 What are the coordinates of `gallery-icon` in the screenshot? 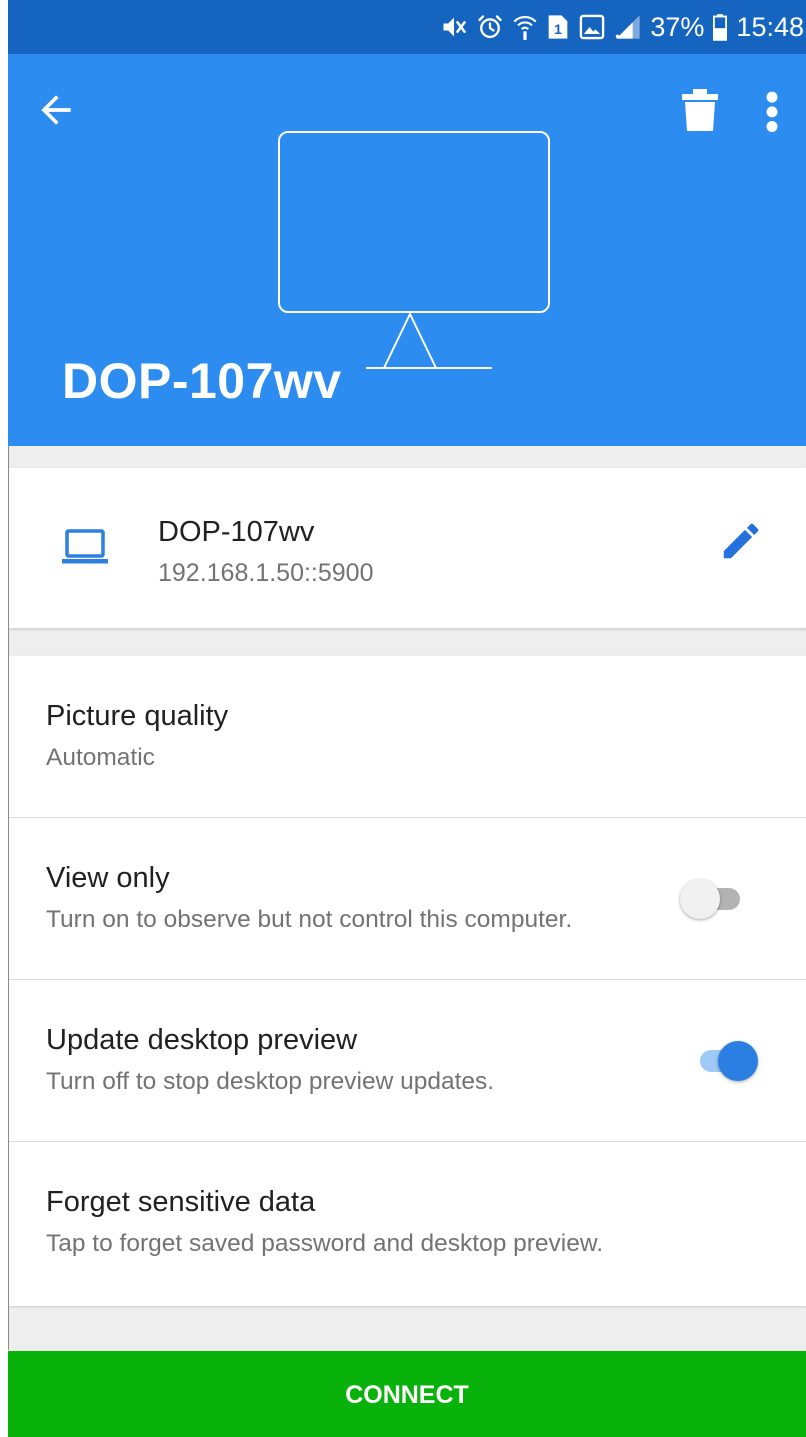 It's located at (592, 27).